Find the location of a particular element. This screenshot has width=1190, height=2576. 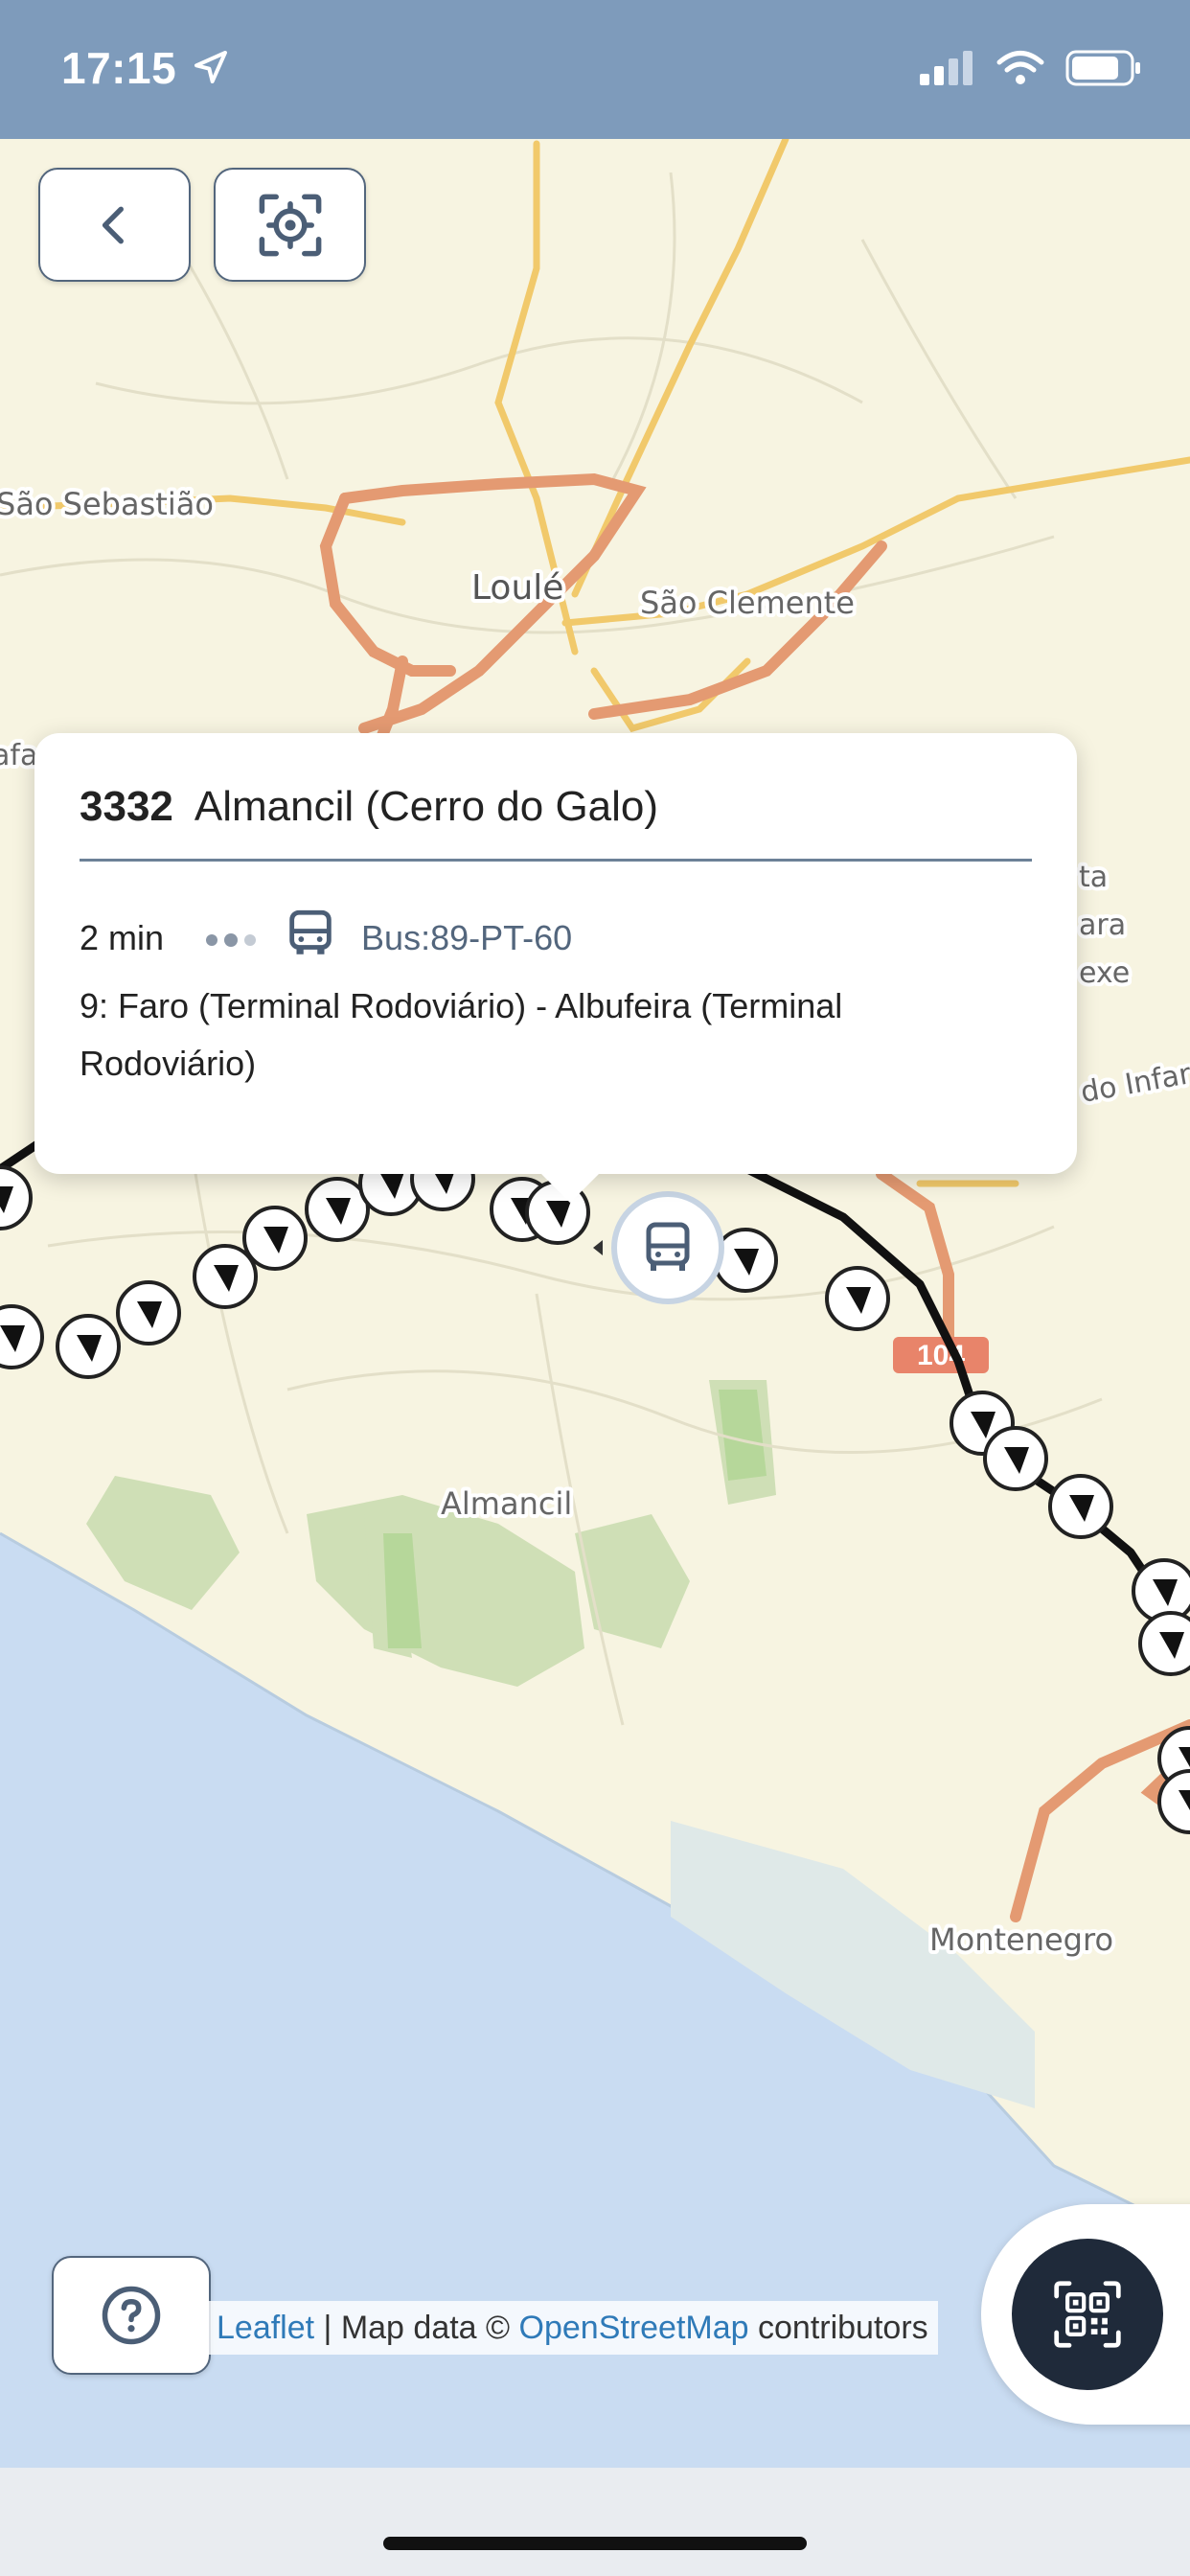

attribution-separator: | Map data © is located at coordinates (417, 2328).